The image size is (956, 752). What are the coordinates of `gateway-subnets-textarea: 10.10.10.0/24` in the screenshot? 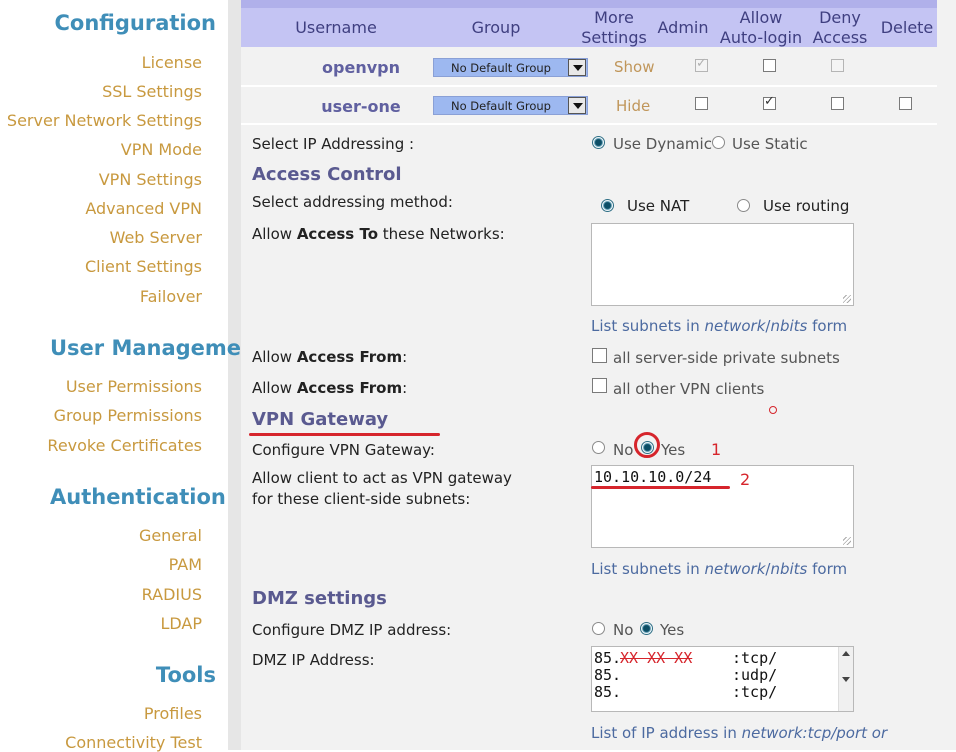 It's located at (722, 506).